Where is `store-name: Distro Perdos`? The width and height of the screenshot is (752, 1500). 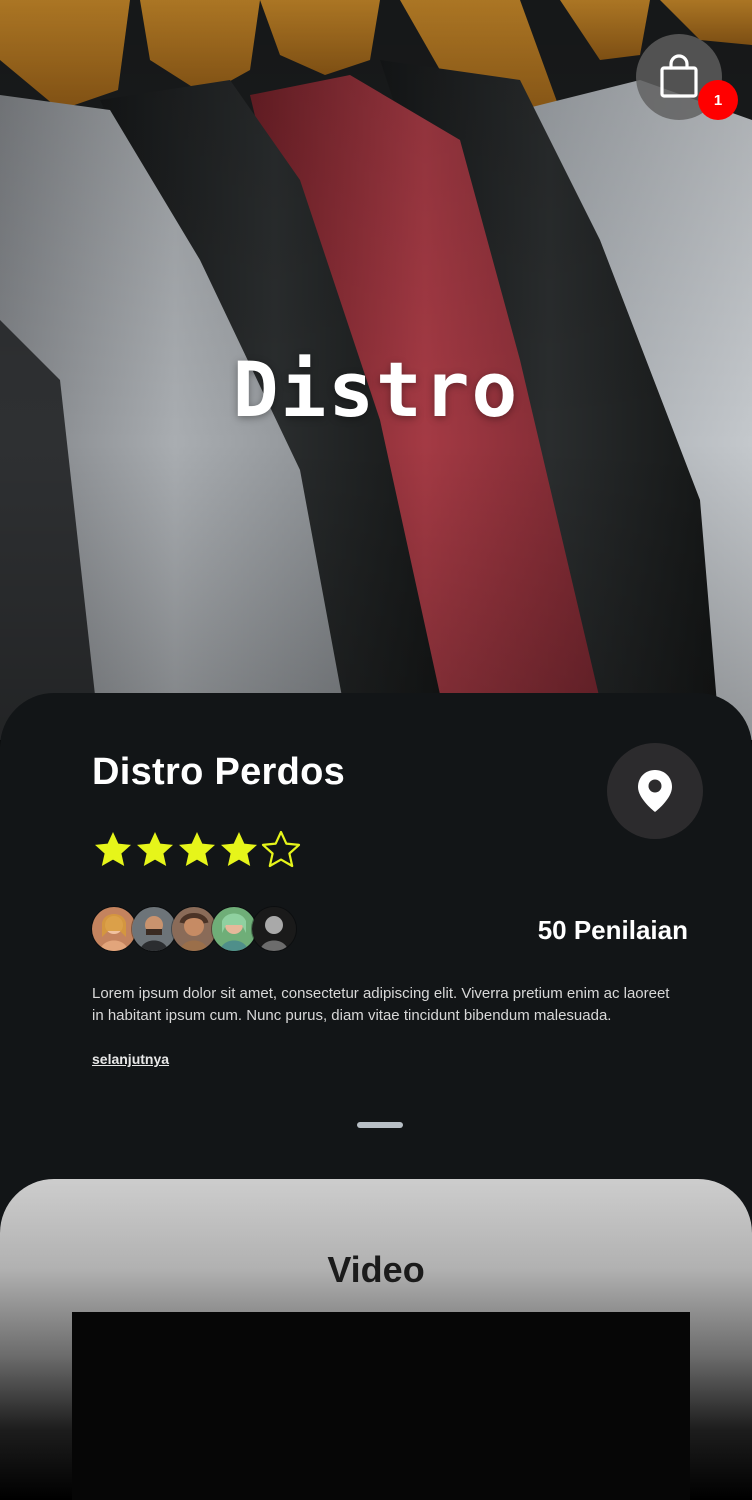 store-name: Distro Perdos is located at coordinates (219, 772).